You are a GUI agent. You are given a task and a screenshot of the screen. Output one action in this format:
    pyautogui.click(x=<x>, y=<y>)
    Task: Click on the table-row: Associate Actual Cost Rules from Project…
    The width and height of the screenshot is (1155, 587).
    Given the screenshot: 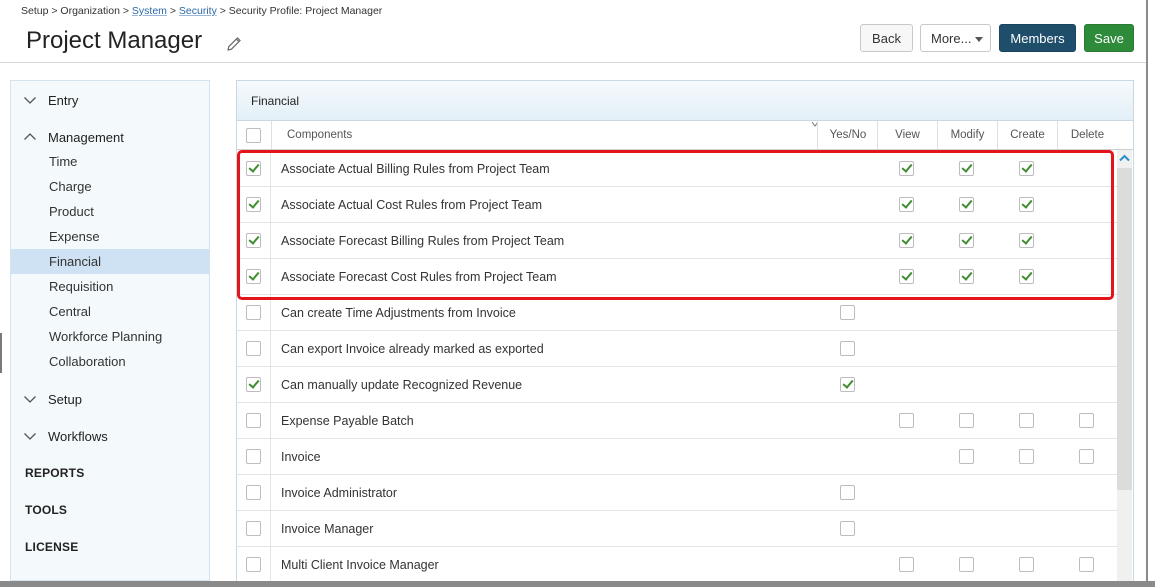 What is the action you would take?
    pyautogui.click(x=677, y=205)
    